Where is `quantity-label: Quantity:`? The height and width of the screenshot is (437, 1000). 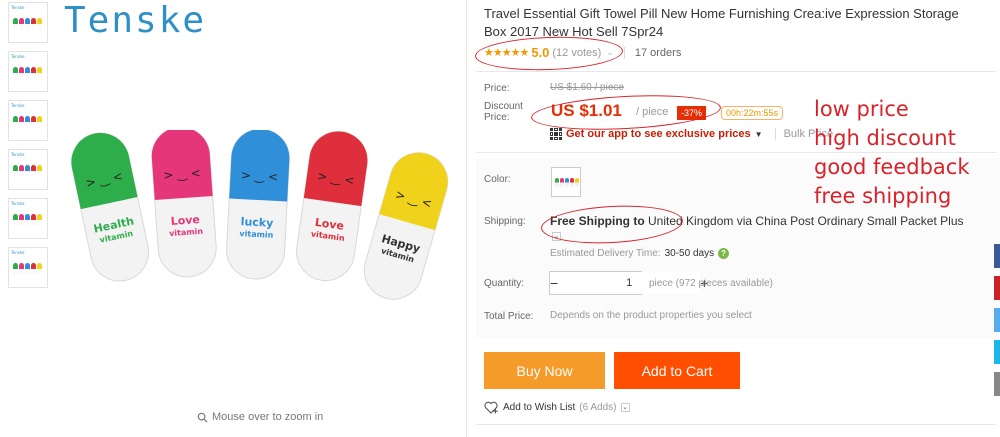 quantity-label: Quantity: is located at coordinates (504, 283).